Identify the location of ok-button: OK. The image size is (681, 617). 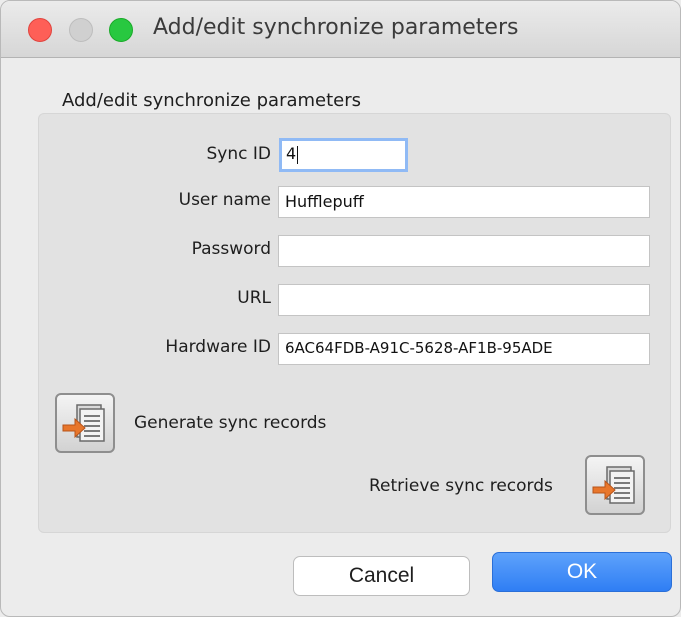
(582, 572).